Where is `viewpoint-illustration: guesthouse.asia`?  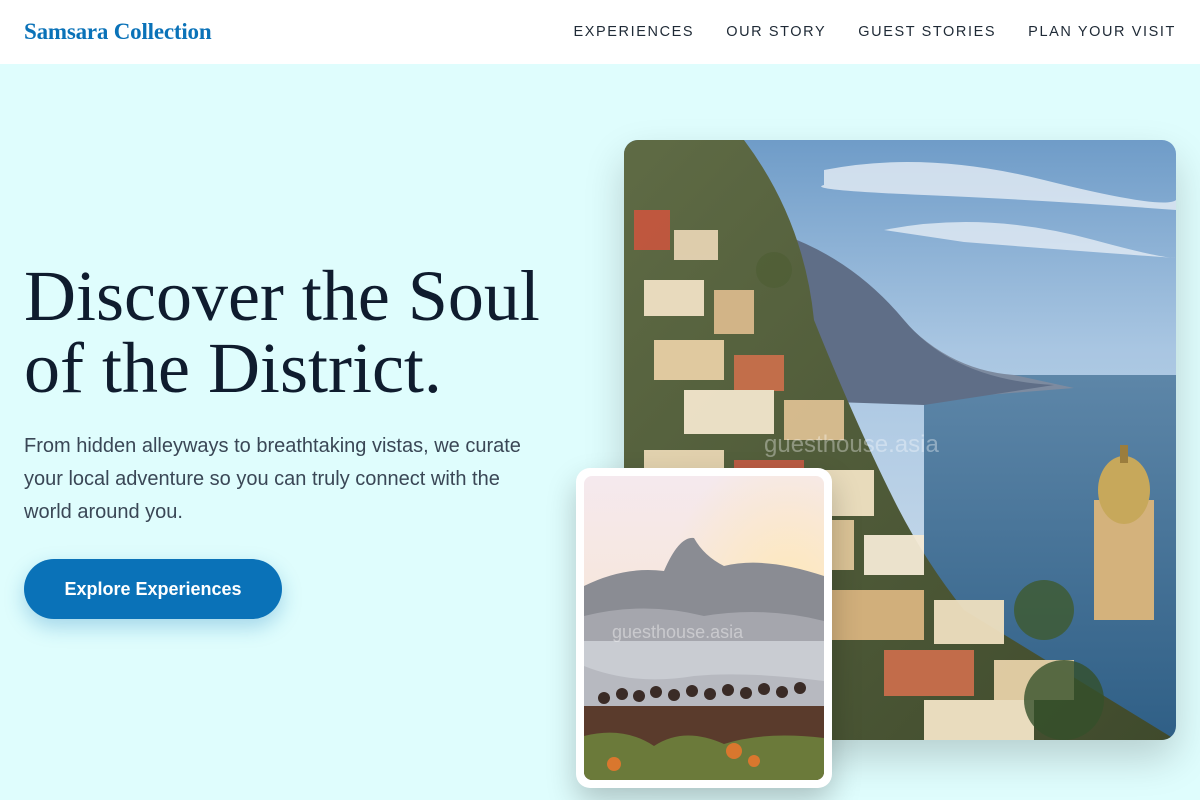 viewpoint-illustration: guesthouse.asia is located at coordinates (704, 628).